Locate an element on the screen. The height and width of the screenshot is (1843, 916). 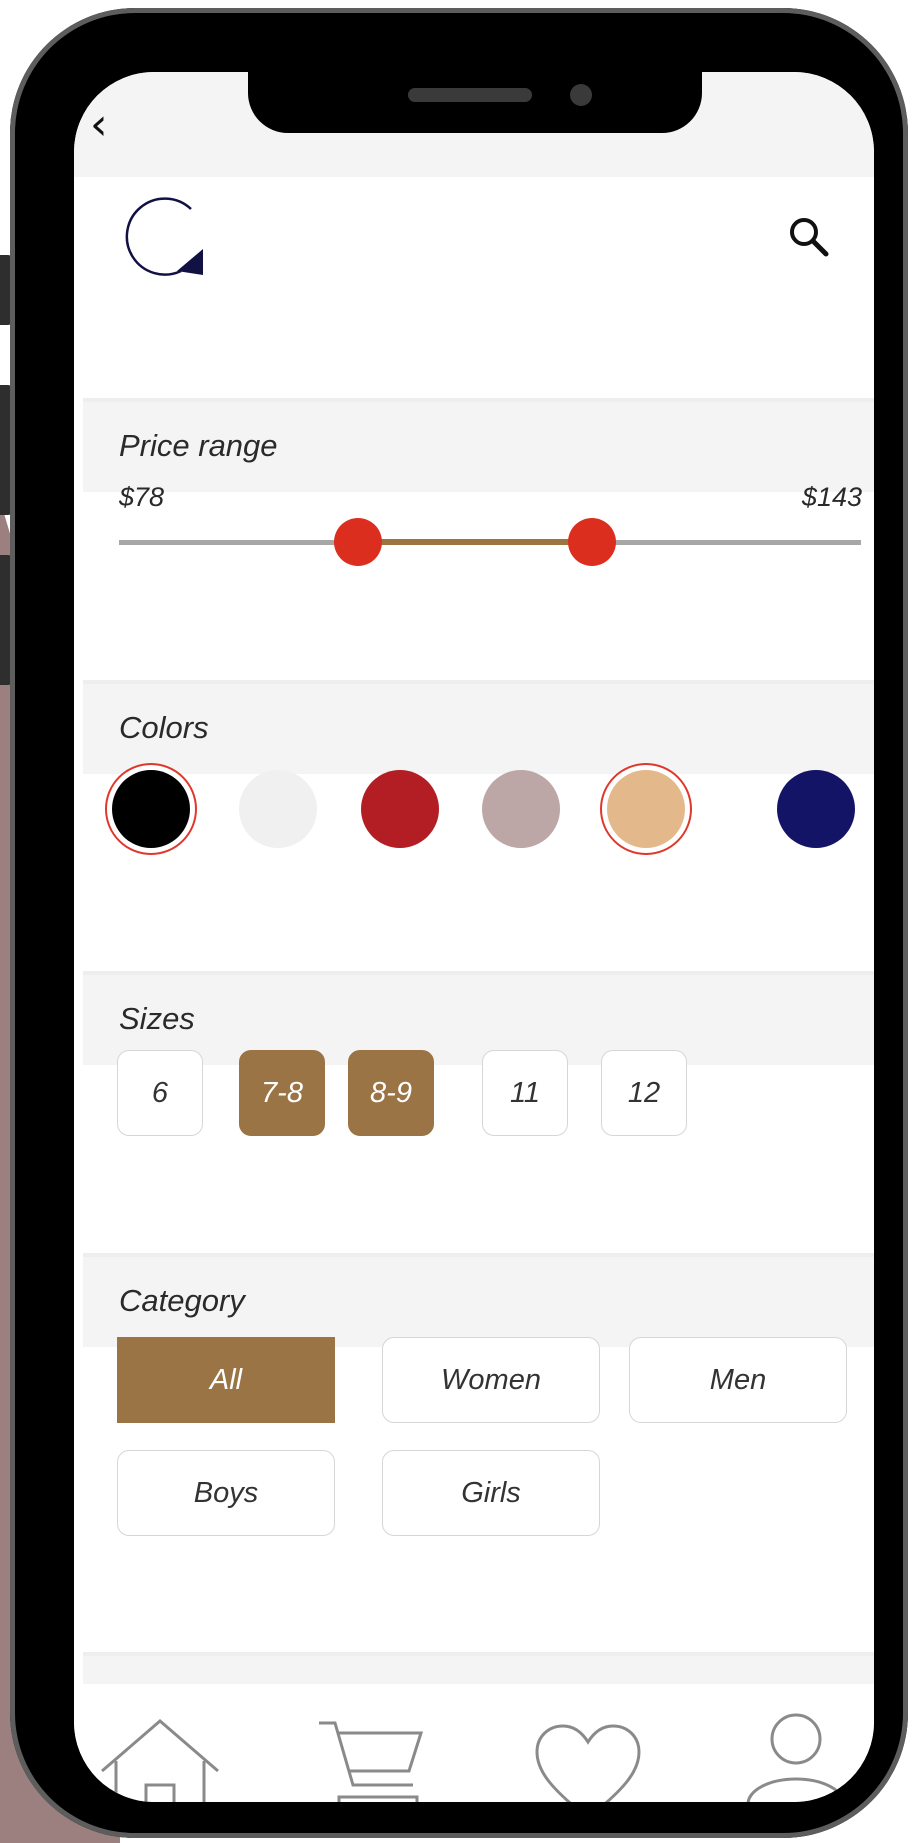
camera is located at coordinates (581, 95).